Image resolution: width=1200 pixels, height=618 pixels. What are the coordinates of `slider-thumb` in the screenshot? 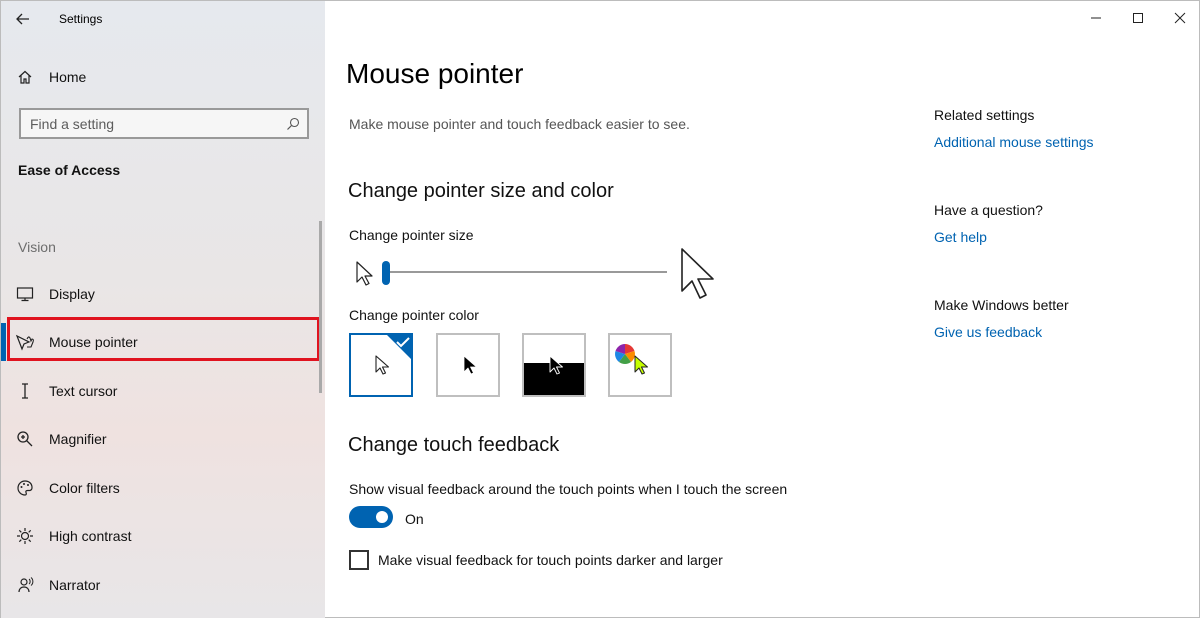 It's located at (386, 273).